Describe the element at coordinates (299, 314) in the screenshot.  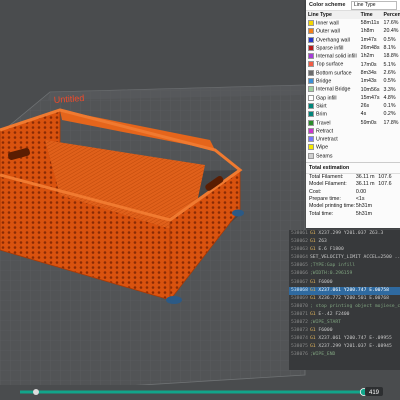
I see `gcode-line-number: 538071` at that location.